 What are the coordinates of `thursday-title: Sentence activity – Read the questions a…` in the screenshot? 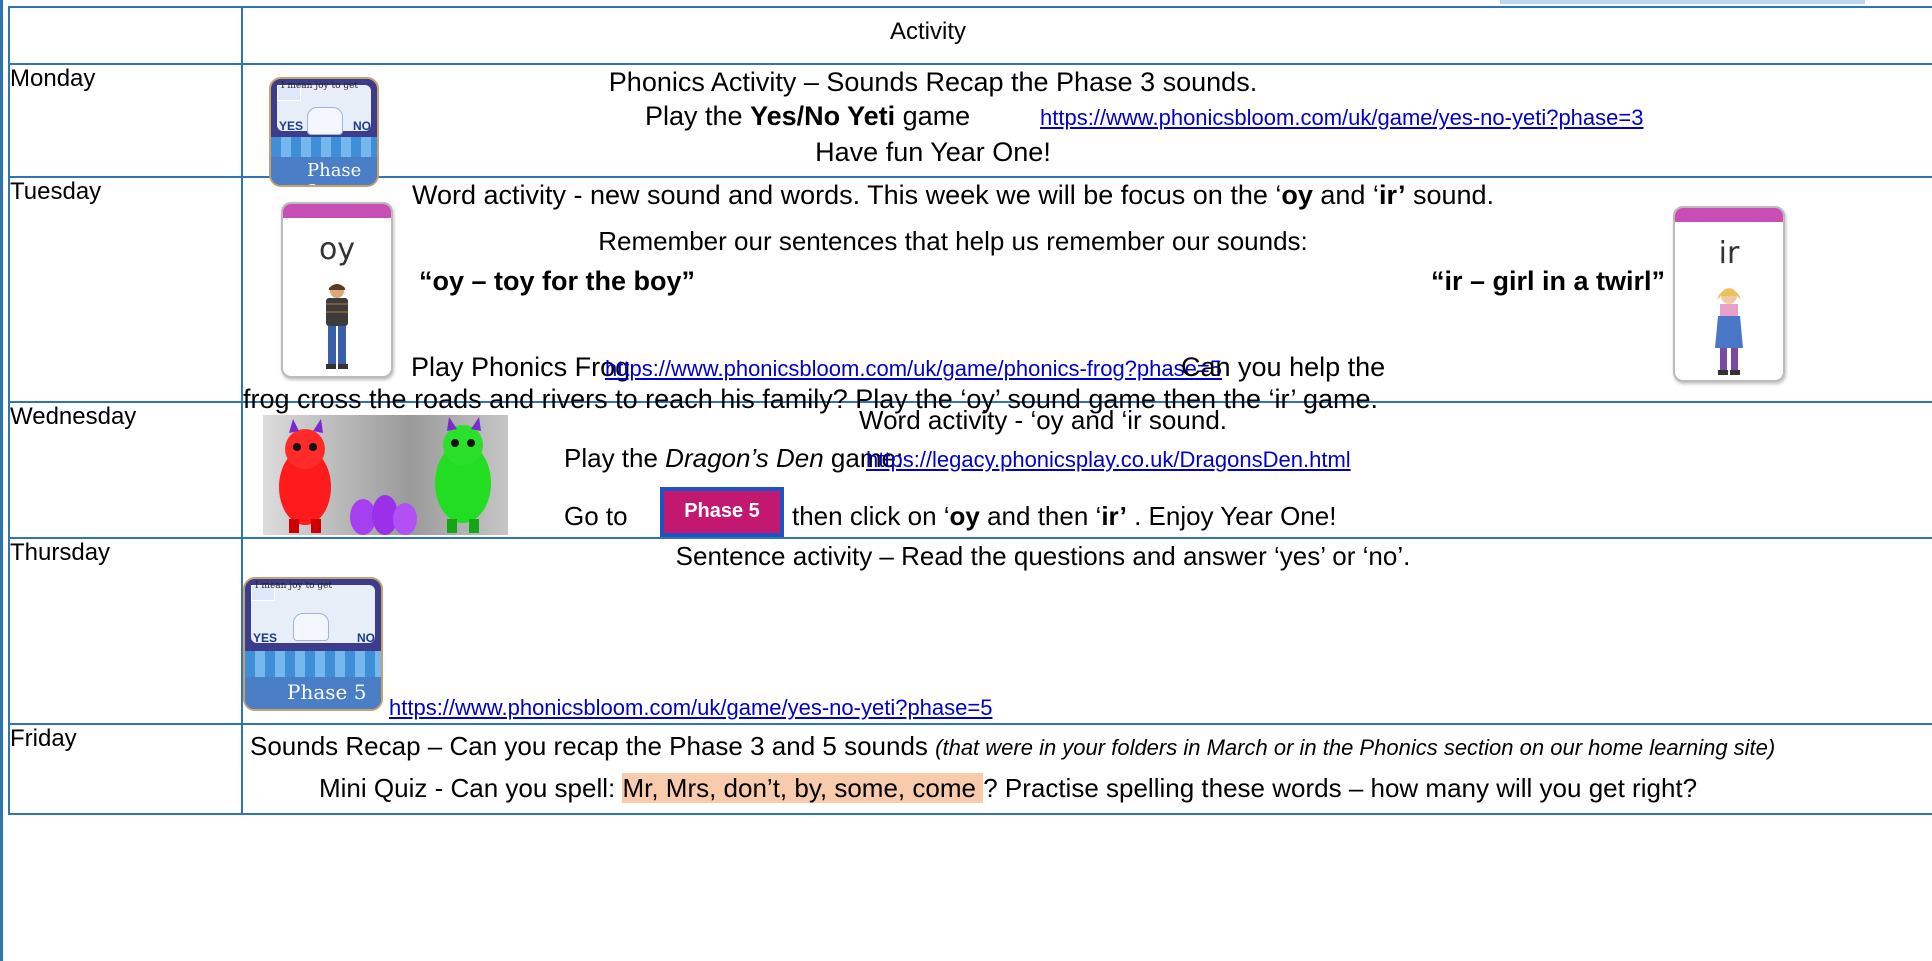 It's located at (1043, 556).